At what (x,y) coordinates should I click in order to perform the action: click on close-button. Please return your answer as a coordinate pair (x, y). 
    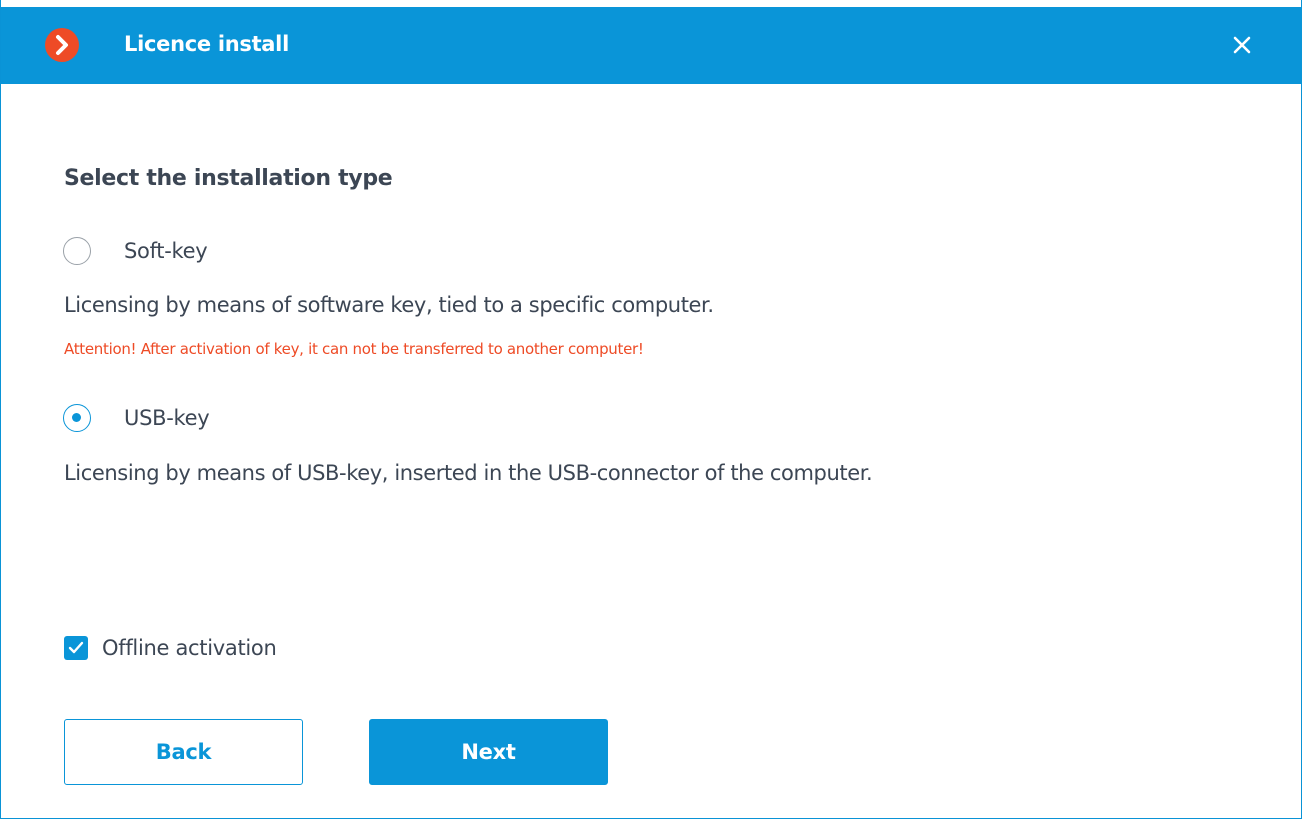
    Looking at the image, I should click on (1242, 45).